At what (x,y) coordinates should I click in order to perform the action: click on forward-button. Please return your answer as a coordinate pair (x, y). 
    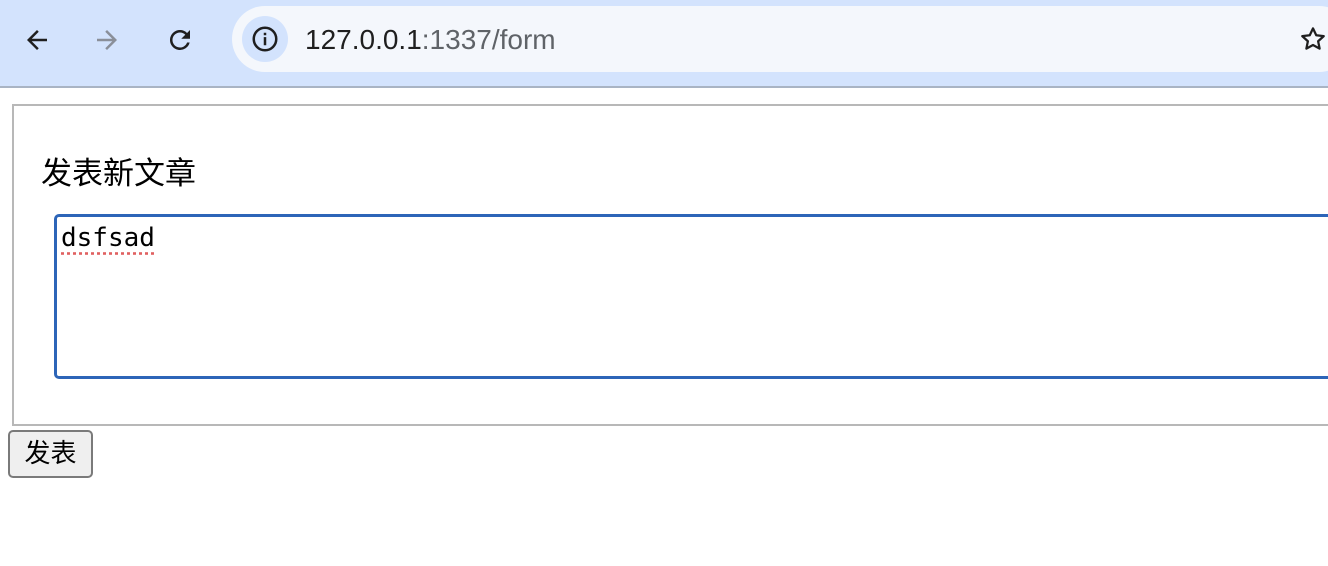
    Looking at the image, I should click on (107, 40).